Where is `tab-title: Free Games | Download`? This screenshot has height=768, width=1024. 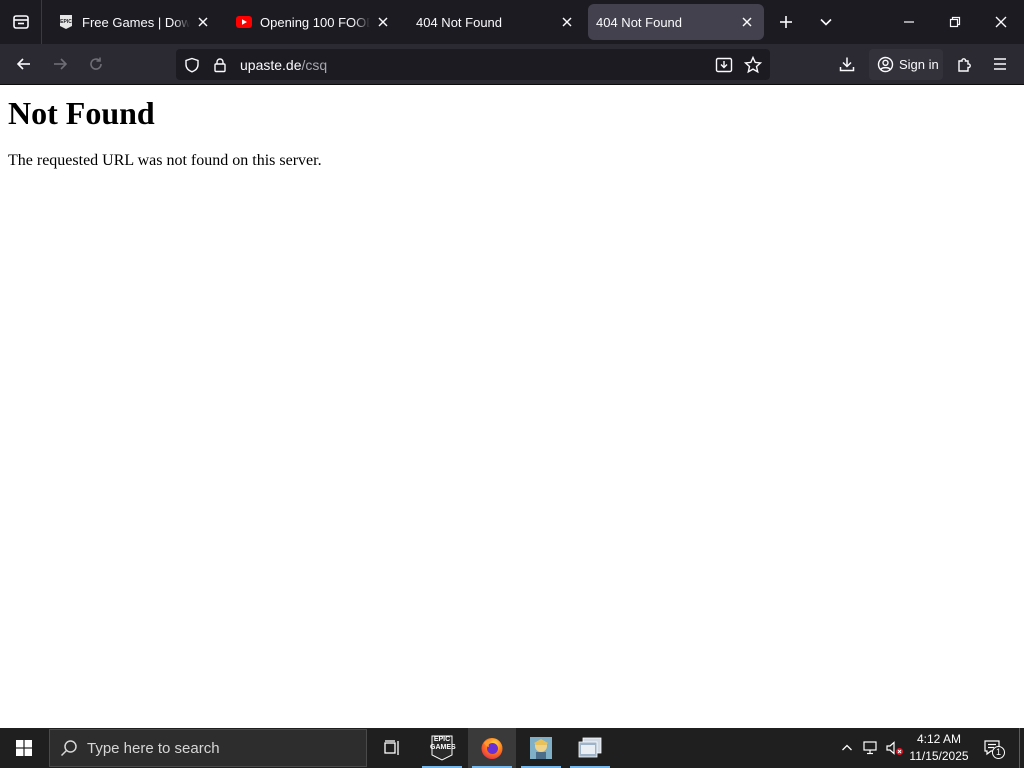 tab-title: Free Games | Download is located at coordinates (136, 22).